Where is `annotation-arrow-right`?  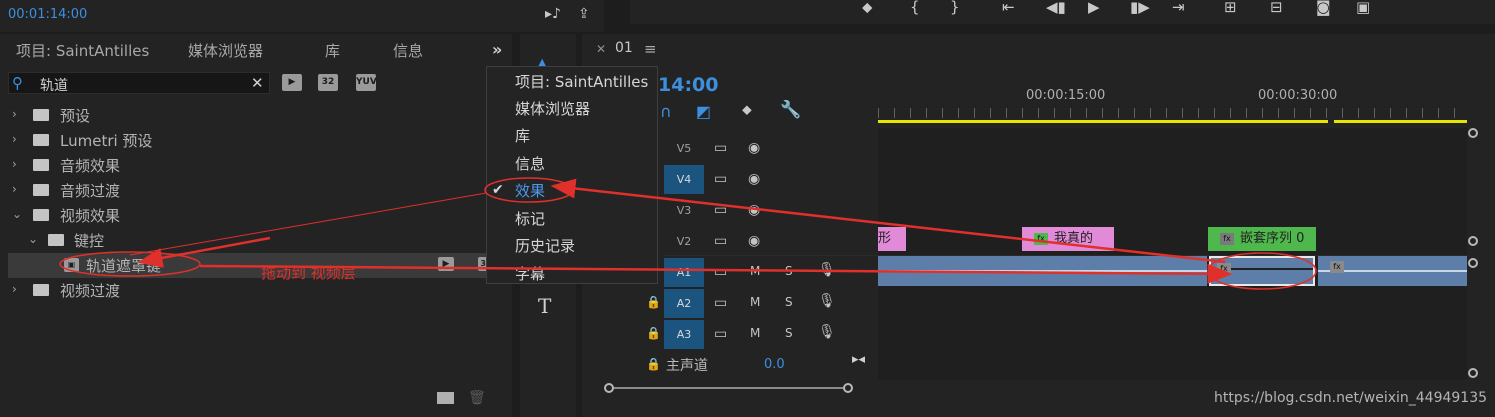
annotation-arrow-right is located at coordinates (716, 273).